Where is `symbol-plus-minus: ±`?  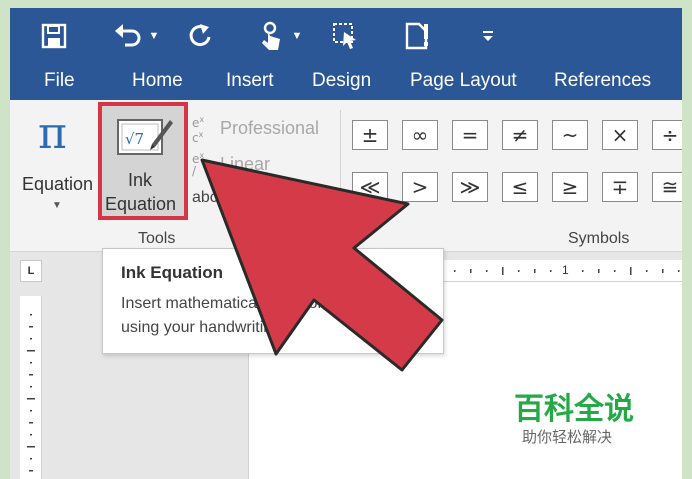
symbol-plus-minus: ± is located at coordinates (370, 135).